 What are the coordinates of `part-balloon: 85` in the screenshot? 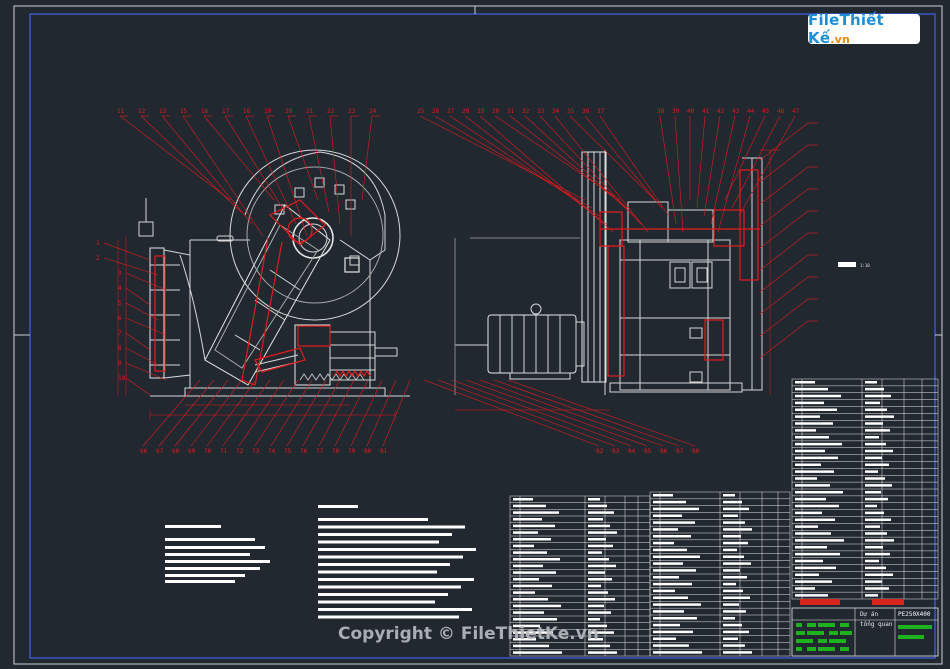 It's located at (648, 451).